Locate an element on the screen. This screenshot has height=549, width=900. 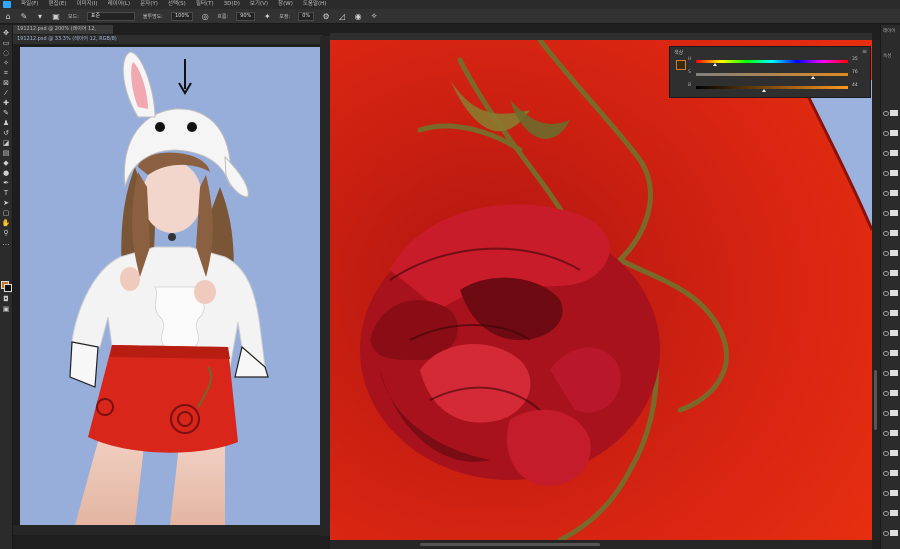
menu-select: 선택(S) is located at coordinates (177, 4).